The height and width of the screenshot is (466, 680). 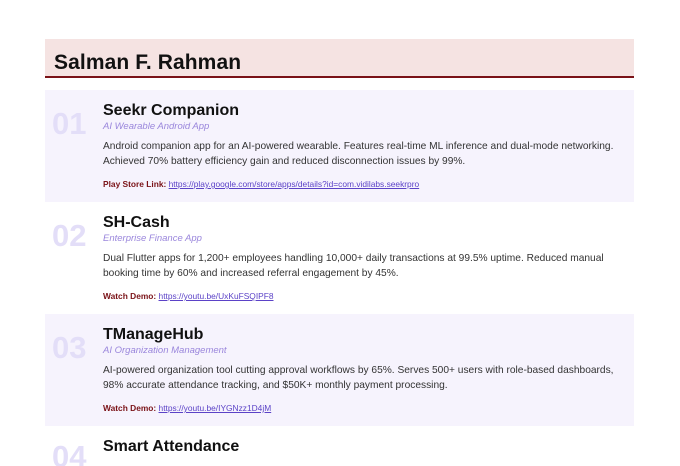 What do you see at coordinates (69, 123) in the screenshot?
I see `project-number: 01` at bounding box center [69, 123].